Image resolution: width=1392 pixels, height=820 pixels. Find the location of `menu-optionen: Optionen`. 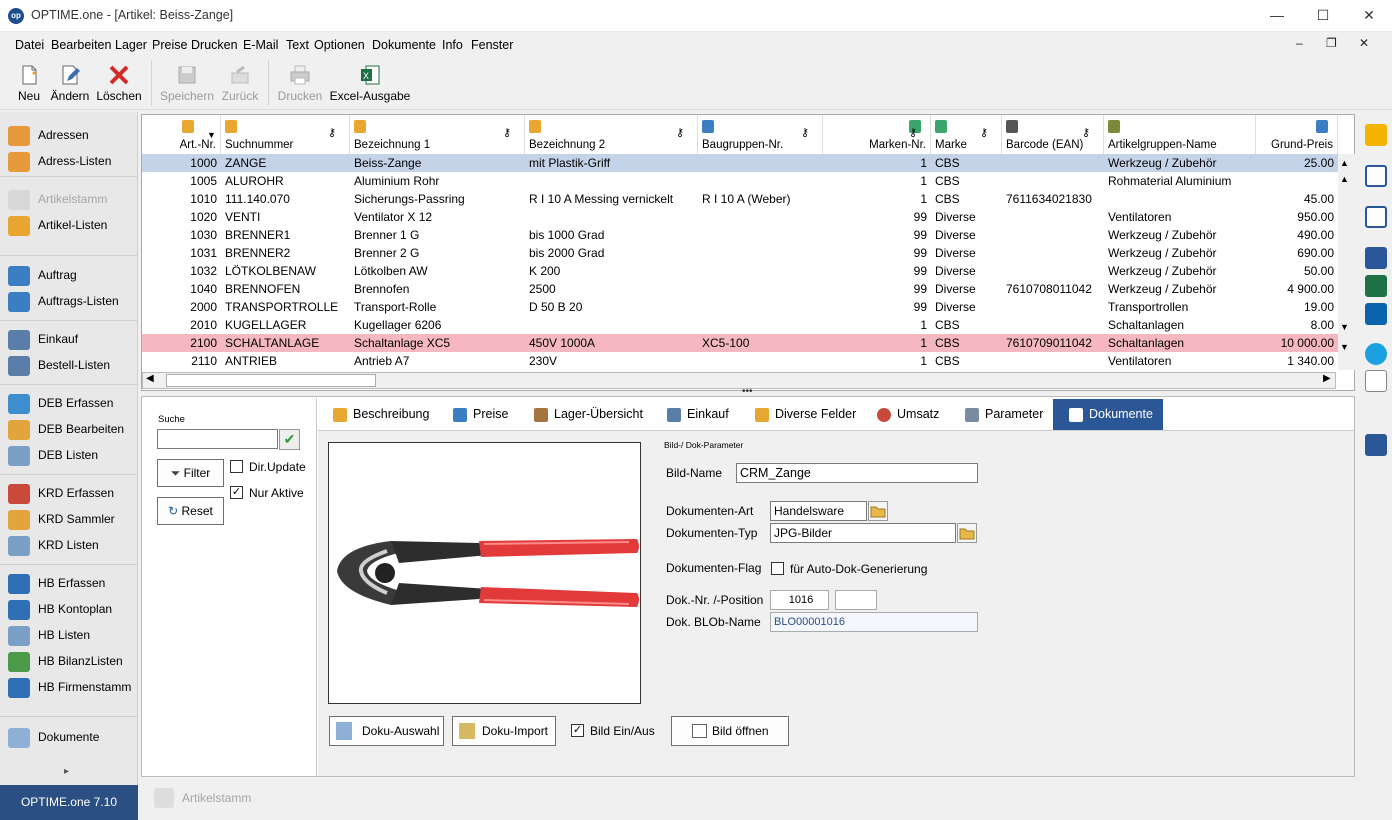

menu-optionen: Optionen is located at coordinates (339, 45).